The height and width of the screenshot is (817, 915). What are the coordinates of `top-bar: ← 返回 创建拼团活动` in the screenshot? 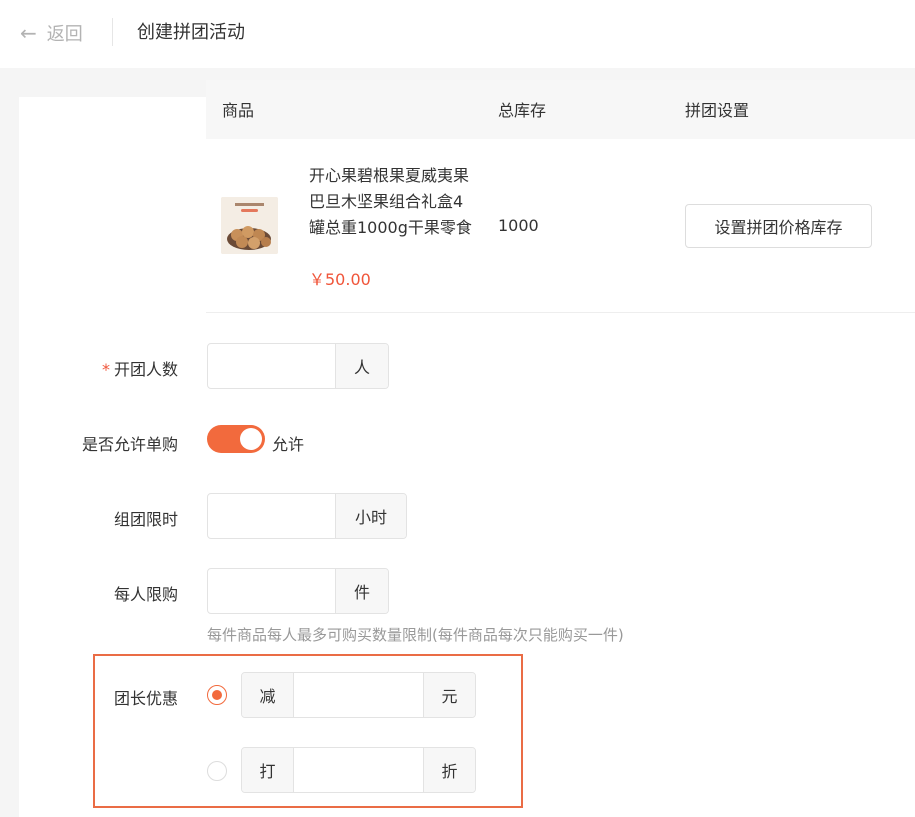 It's located at (457, 34).